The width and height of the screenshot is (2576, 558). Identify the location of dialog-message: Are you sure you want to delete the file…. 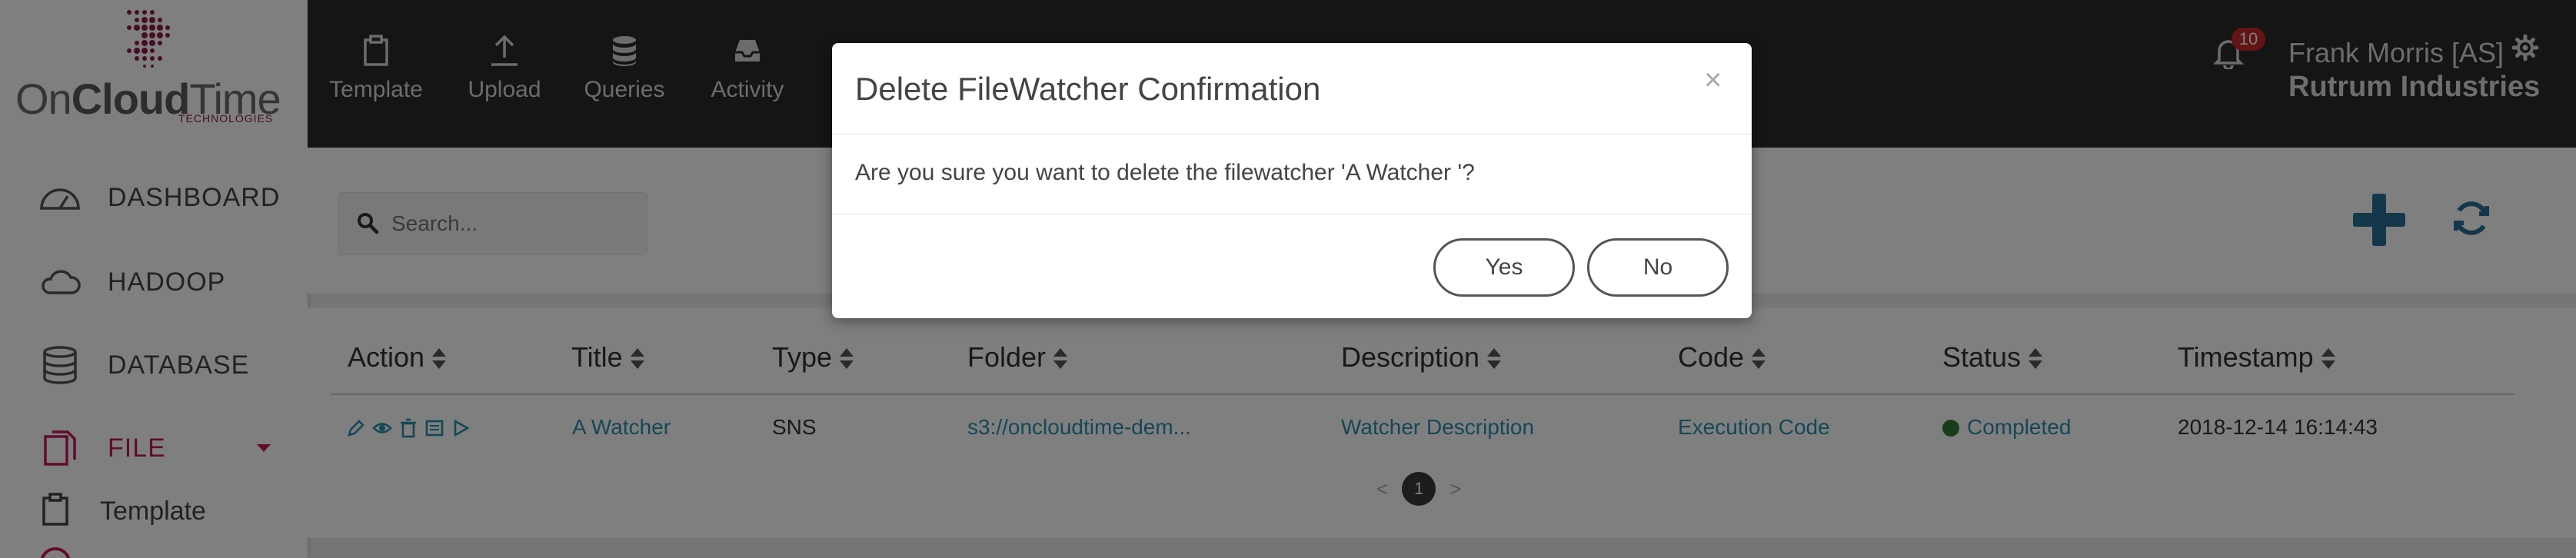
(1165, 172).